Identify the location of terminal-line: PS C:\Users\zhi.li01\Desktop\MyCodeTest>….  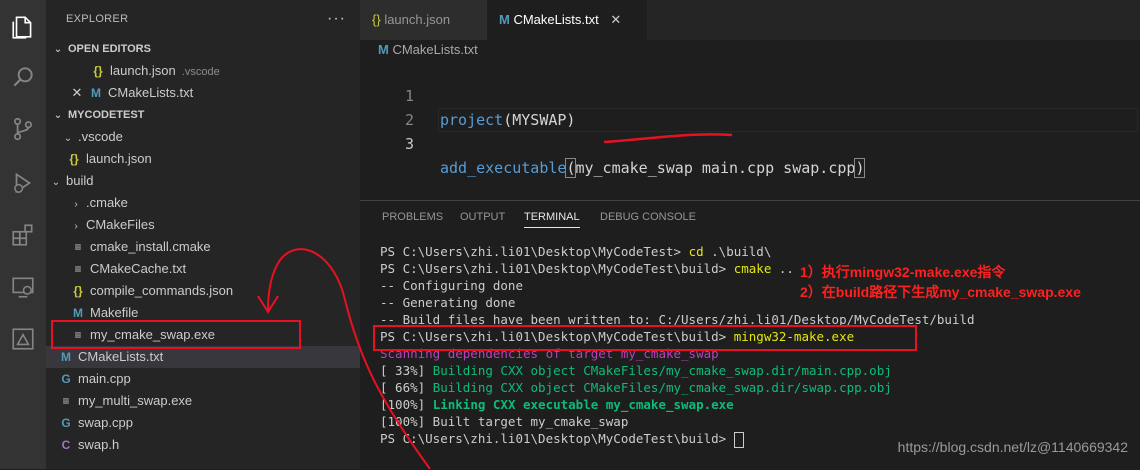
(575, 251).